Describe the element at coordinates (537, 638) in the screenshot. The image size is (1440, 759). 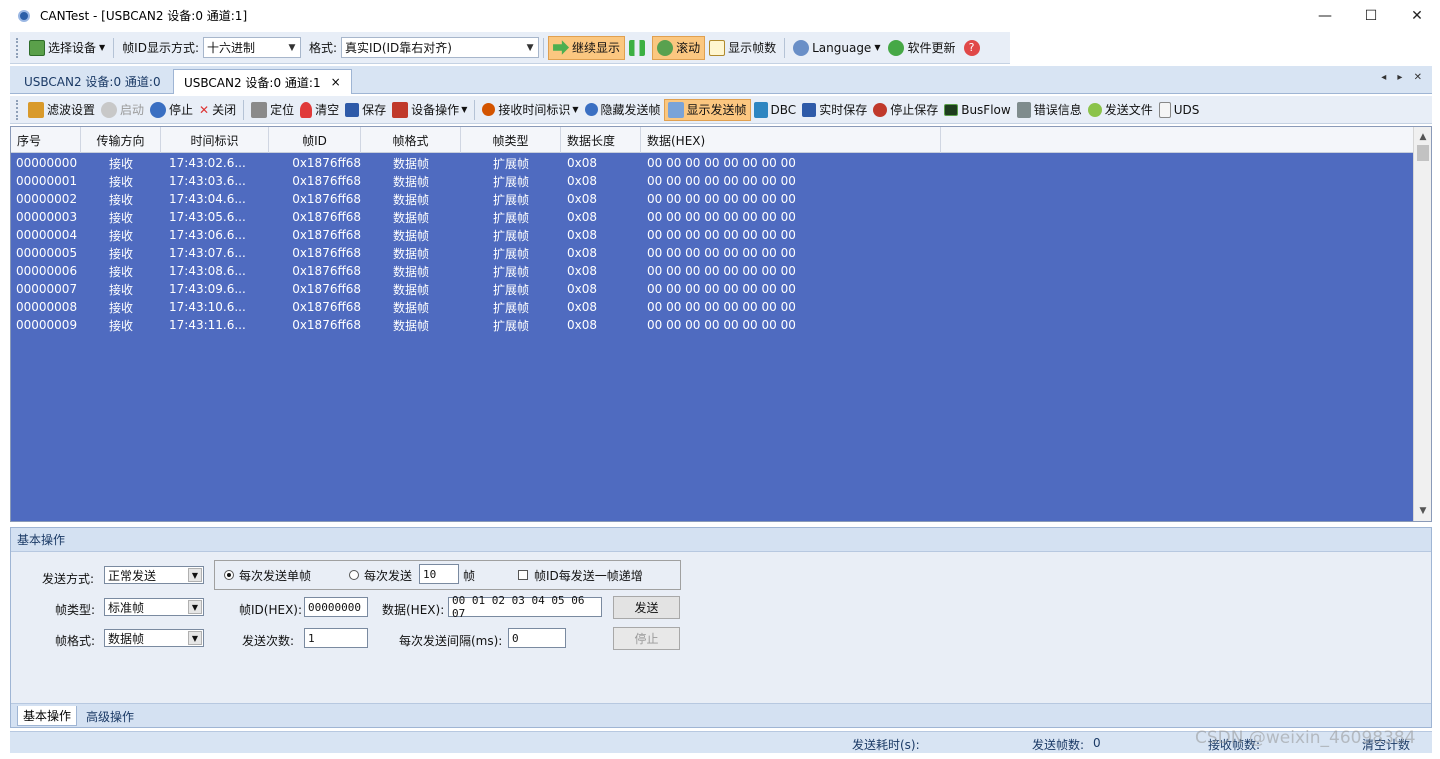
I see `interval-input: 0` at that location.